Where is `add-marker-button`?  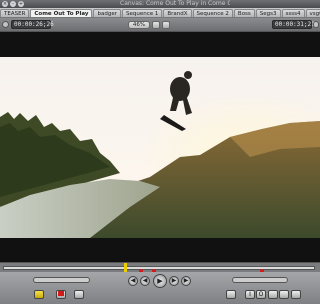
add-marker-button is located at coordinates (273, 294).